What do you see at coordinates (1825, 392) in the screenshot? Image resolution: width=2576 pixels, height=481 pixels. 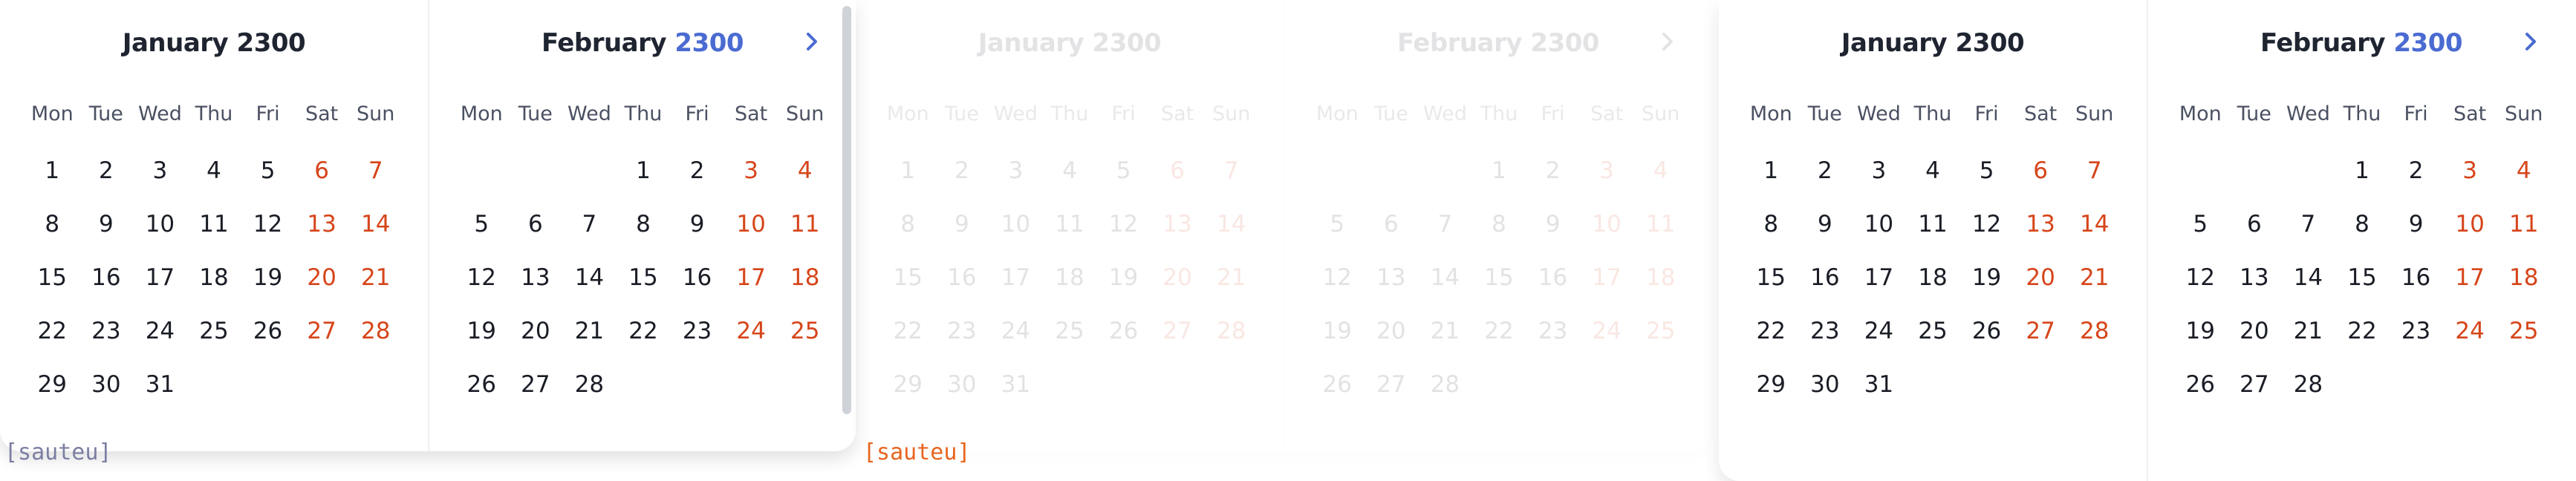 I see `day-cell: 30` at bounding box center [1825, 392].